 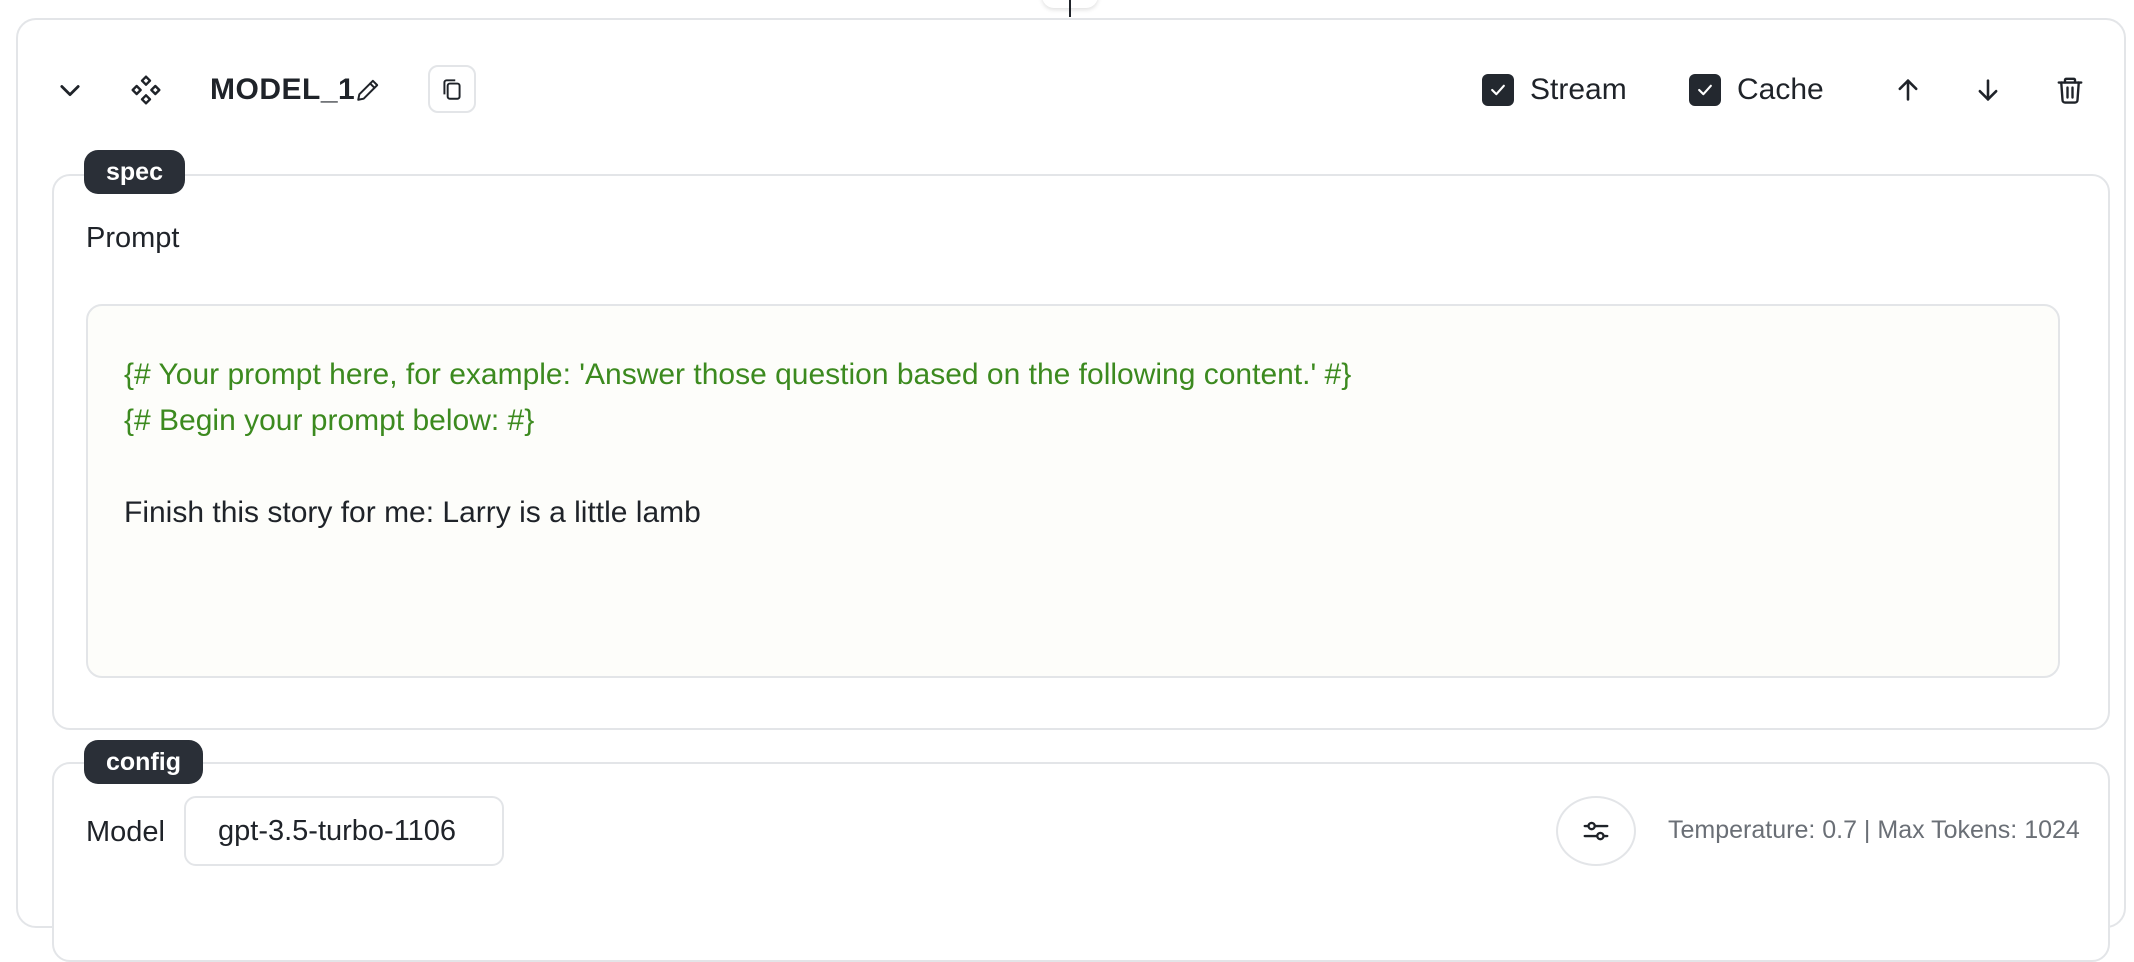 I want to click on model-select: gpt-3.5-turbo-1106, so click(x=344, y=831).